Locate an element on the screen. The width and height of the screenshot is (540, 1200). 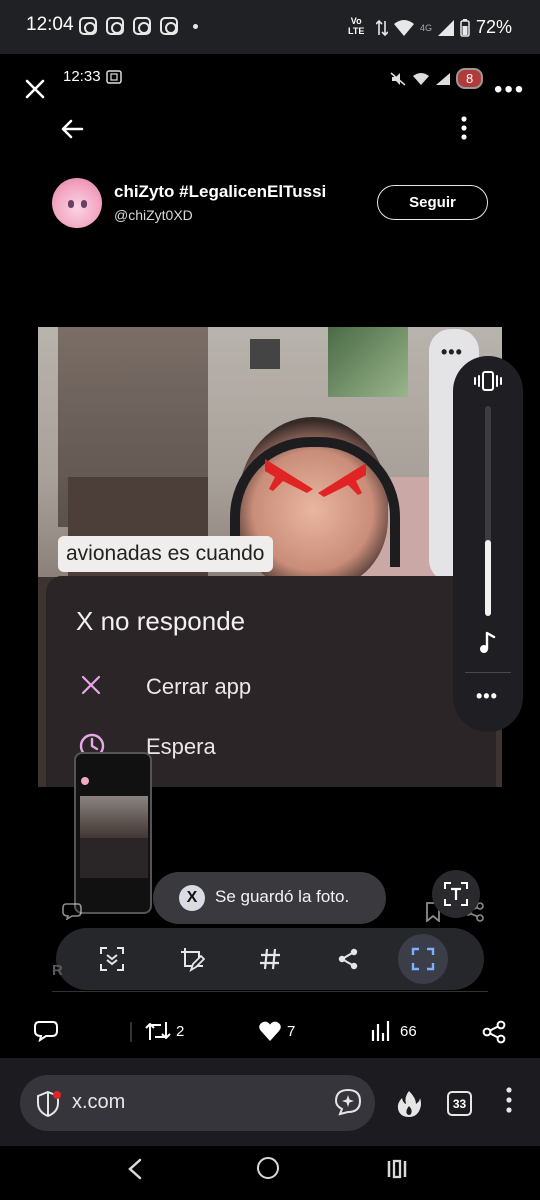
volume-more-icon: ••• is located at coordinates (487, 696).